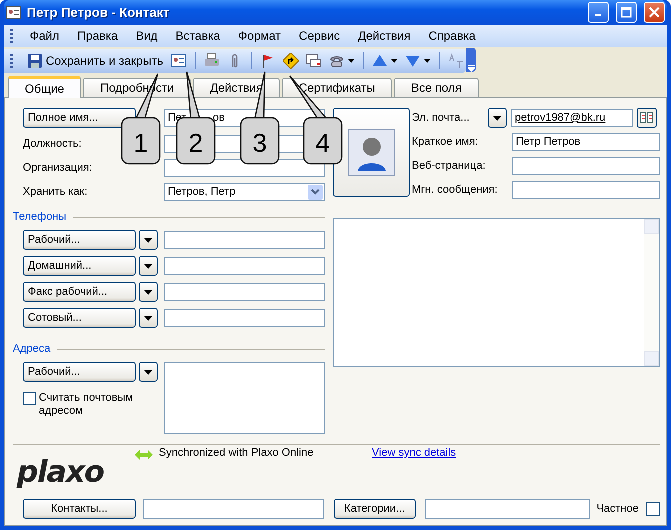 This screenshot has height=530, width=671. I want to click on section-title: Адреса, so click(32, 349).